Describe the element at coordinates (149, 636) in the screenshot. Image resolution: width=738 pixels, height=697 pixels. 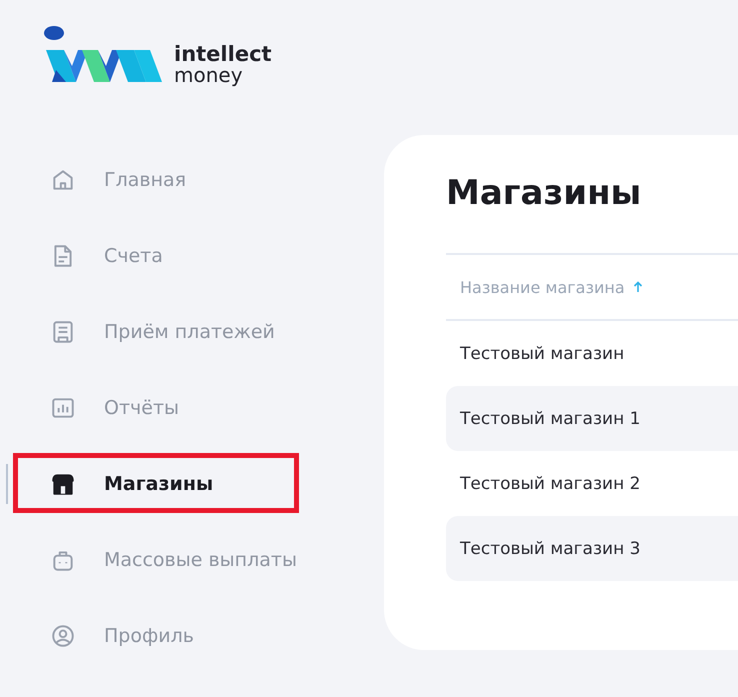
I see `nav-label: Профиль` at that location.